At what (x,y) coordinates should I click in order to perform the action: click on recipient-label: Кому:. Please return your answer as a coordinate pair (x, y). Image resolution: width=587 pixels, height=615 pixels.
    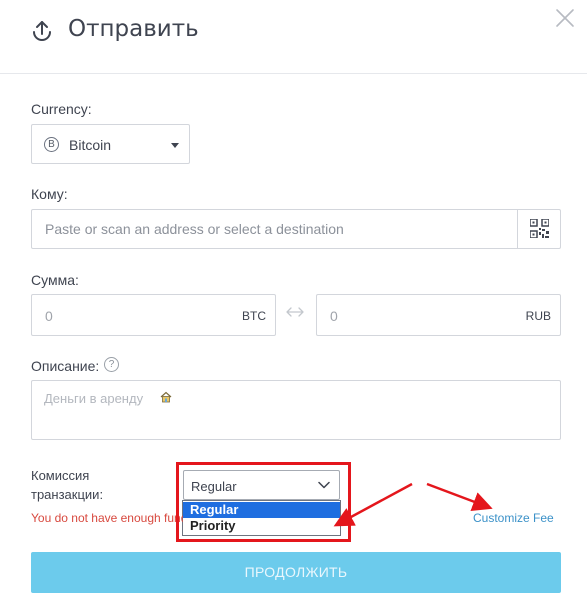
    Looking at the image, I should click on (49, 194).